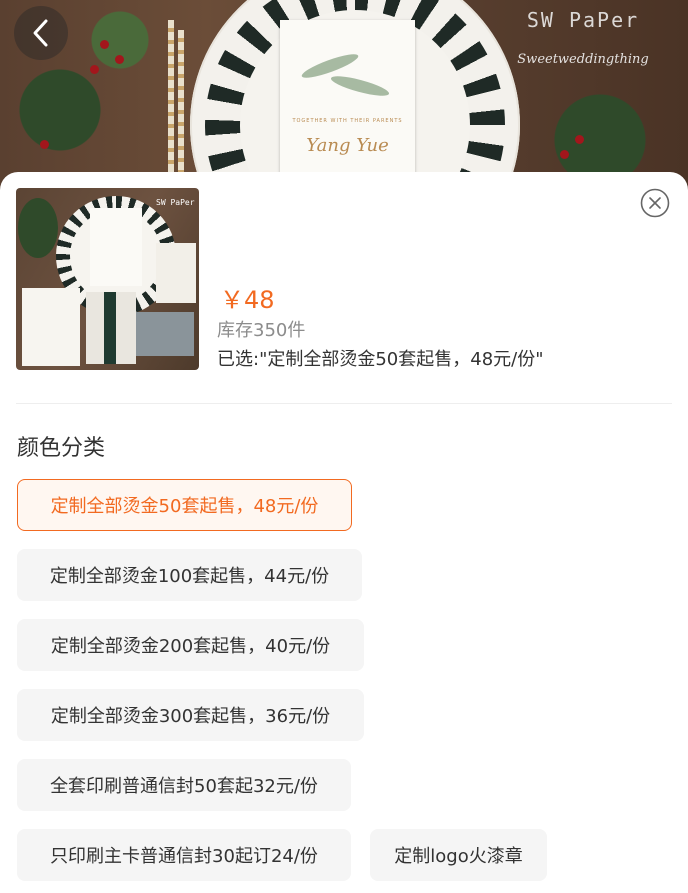 The image size is (688, 893). What do you see at coordinates (184, 505) in the screenshot?
I see `variant-option-1: 定制全部烫金50套起售，48元/份` at bounding box center [184, 505].